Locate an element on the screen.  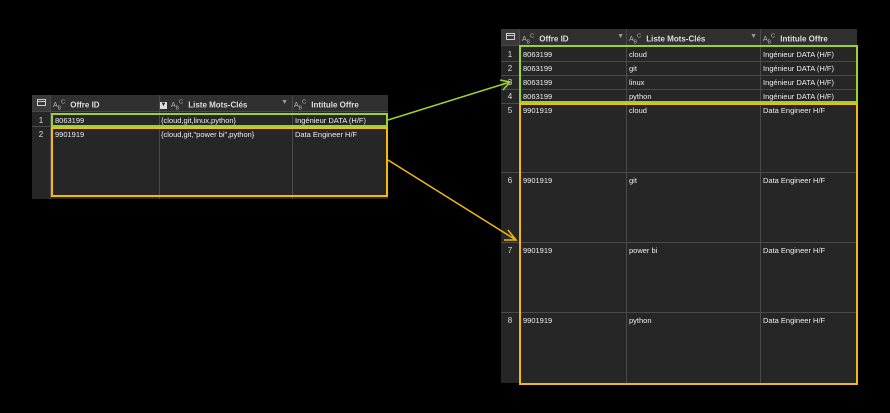
connector-arrows is located at coordinates (452, 160).